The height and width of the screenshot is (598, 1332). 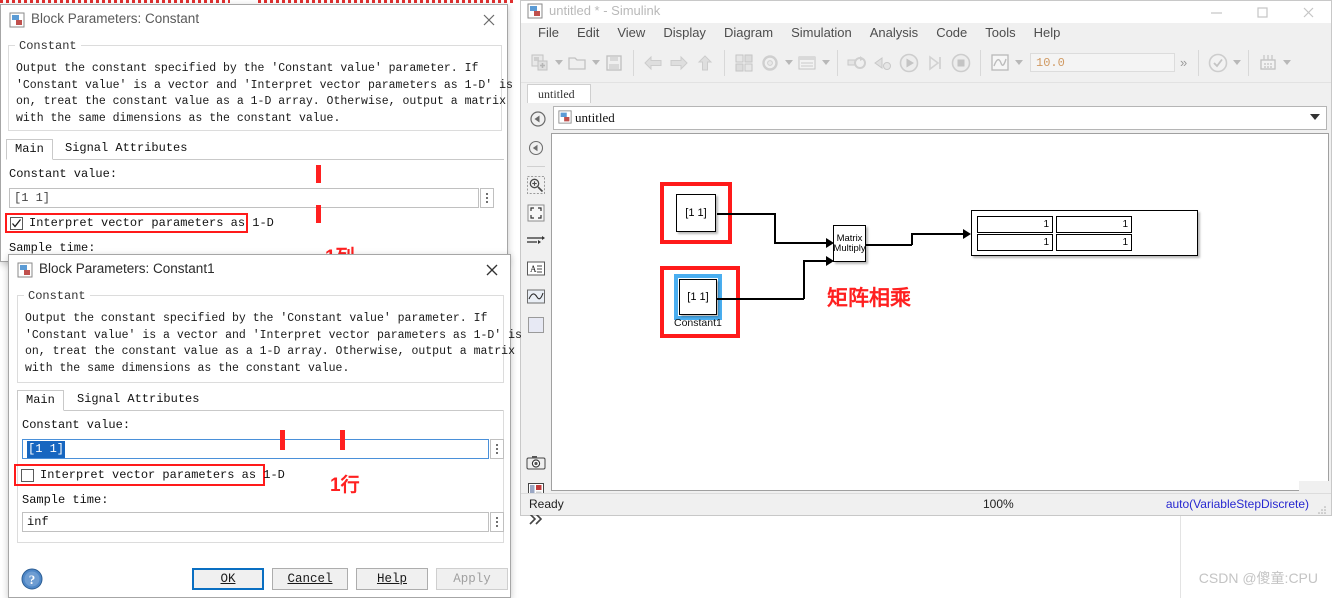 What do you see at coordinates (244, 198) in the screenshot?
I see `dialog1-constant-value-input: [1 1]` at bounding box center [244, 198].